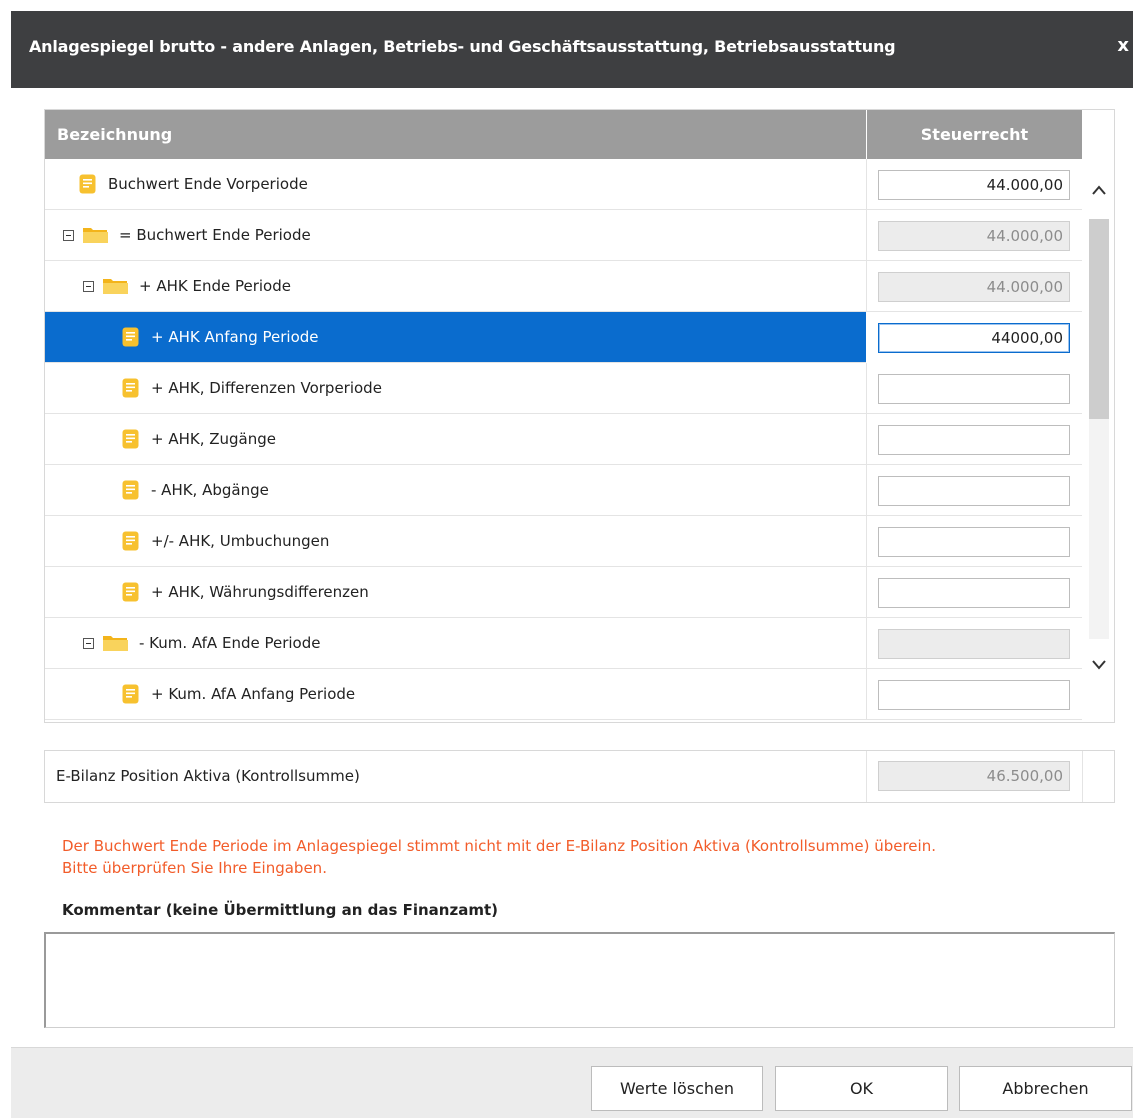 The image size is (1133, 1118). I want to click on row-label: - Kum. AfA Ende Periode, so click(230, 643).